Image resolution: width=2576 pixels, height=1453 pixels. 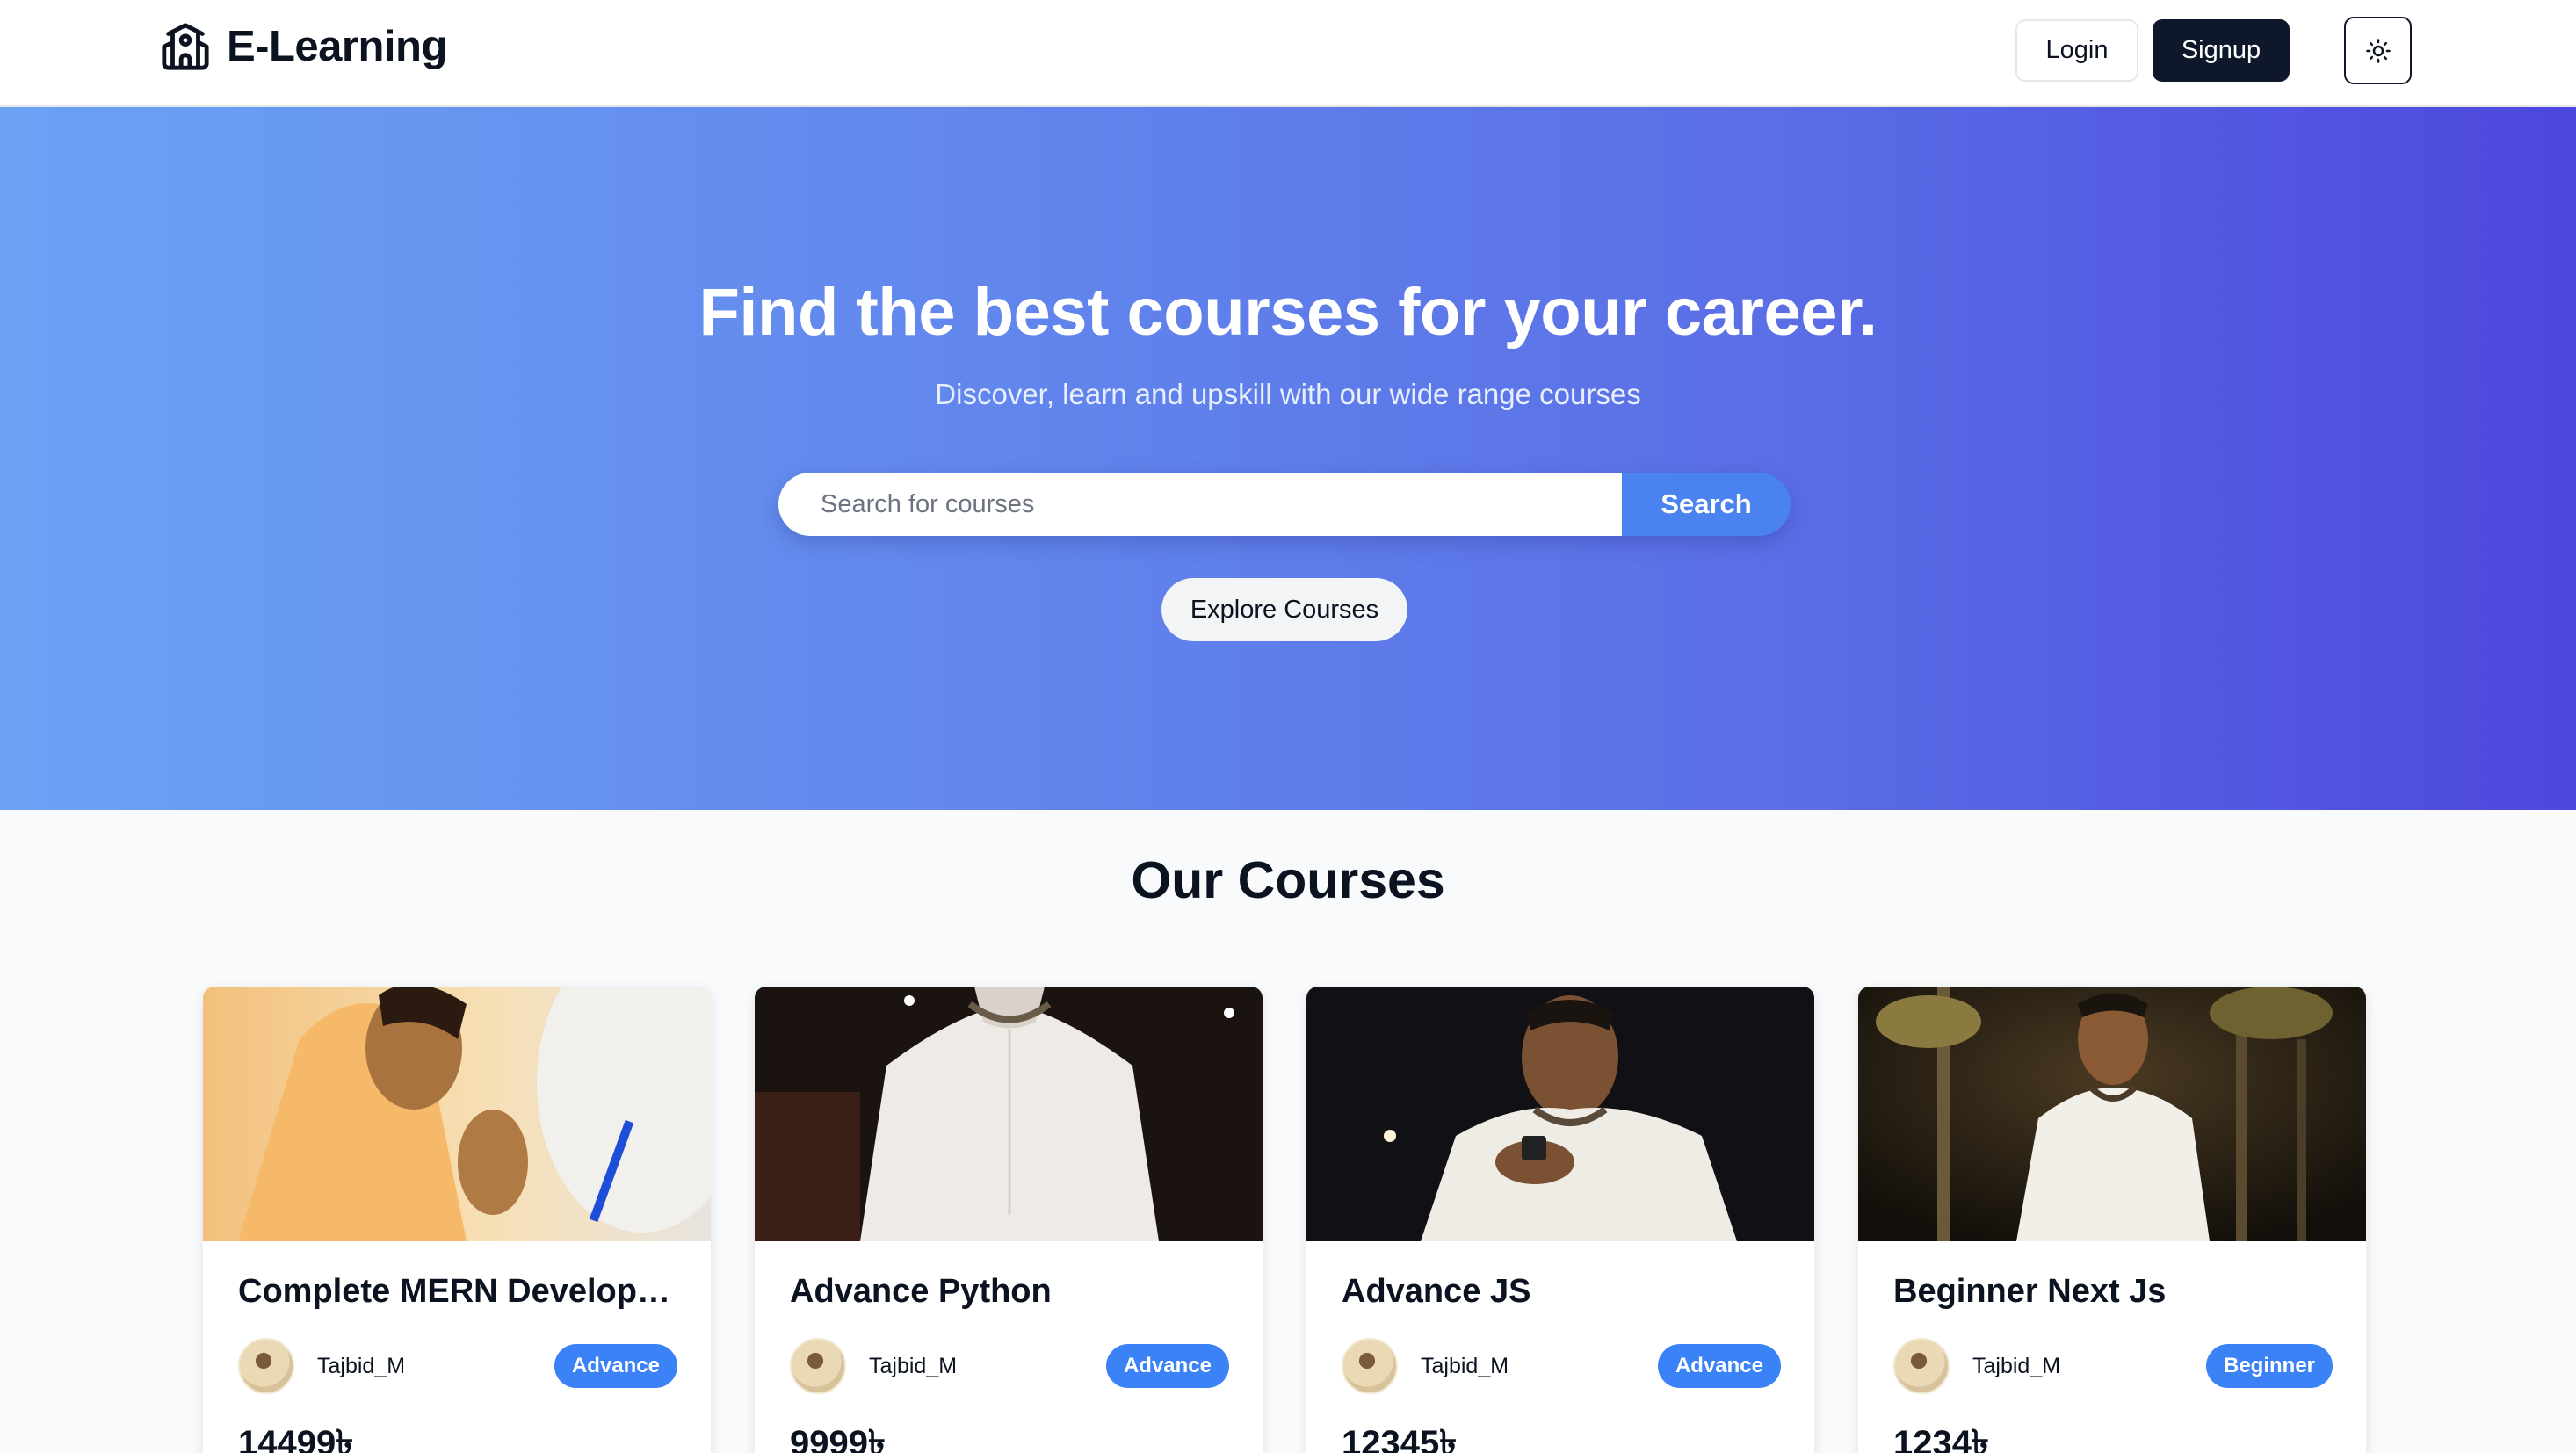 What do you see at coordinates (1400, 1438) in the screenshot?
I see `course-price: 12345৳` at bounding box center [1400, 1438].